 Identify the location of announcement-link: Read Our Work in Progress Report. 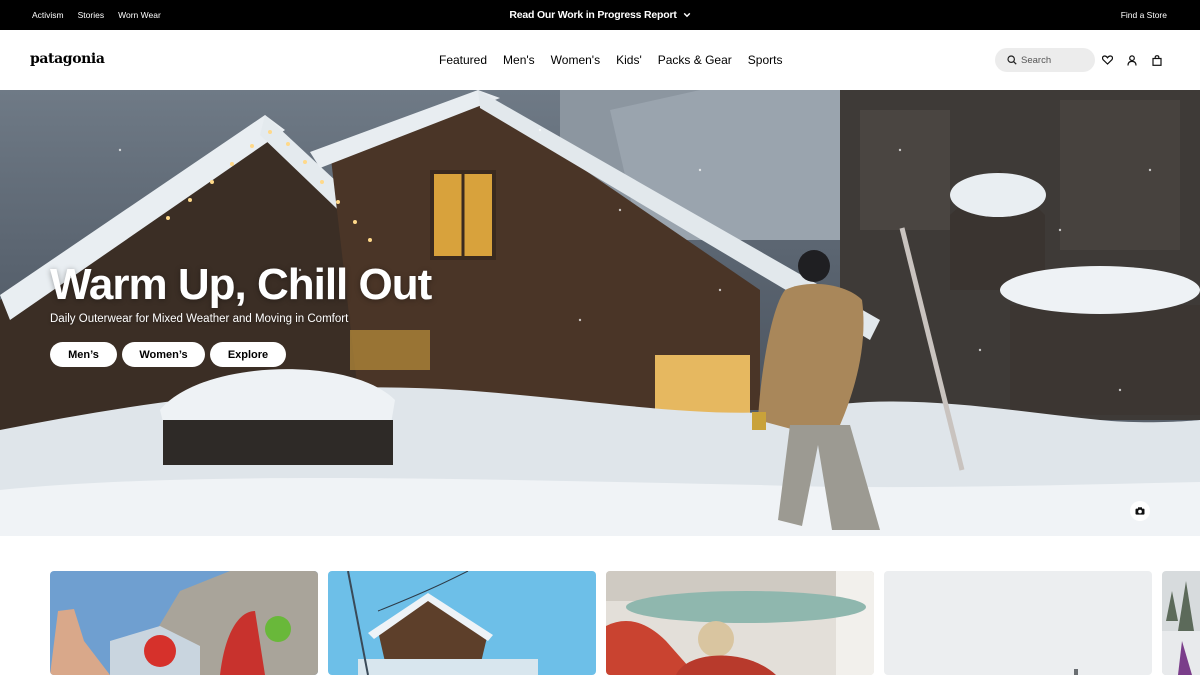
(600, 15).